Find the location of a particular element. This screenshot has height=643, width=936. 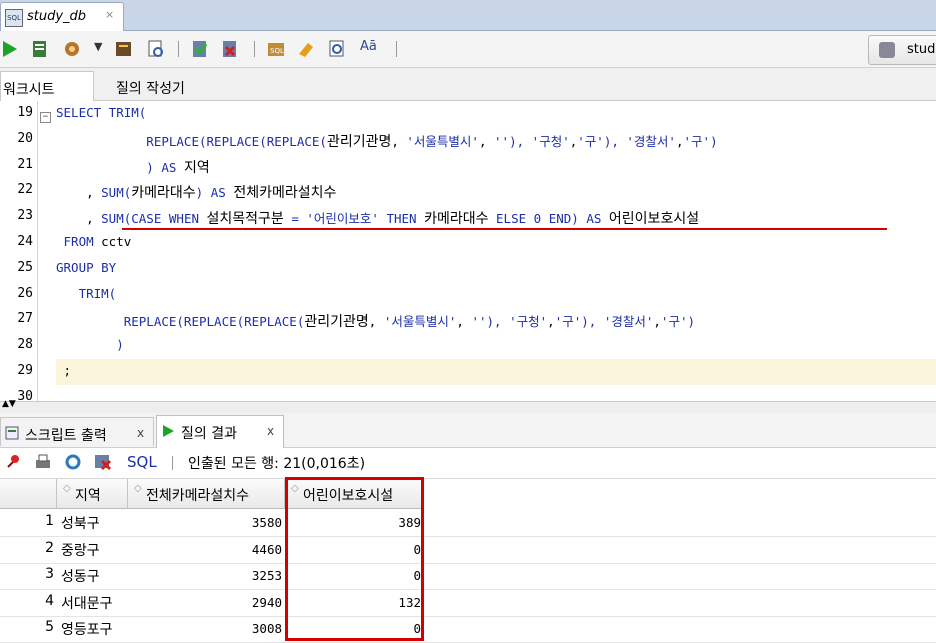

row-number: 2 is located at coordinates (49, 547).